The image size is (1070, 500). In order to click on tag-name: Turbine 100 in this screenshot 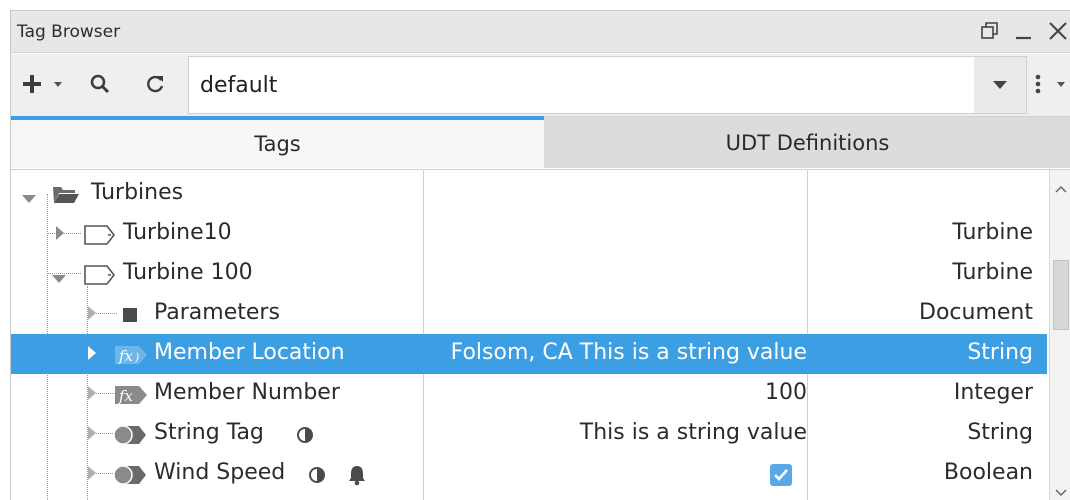, I will do `click(188, 272)`.